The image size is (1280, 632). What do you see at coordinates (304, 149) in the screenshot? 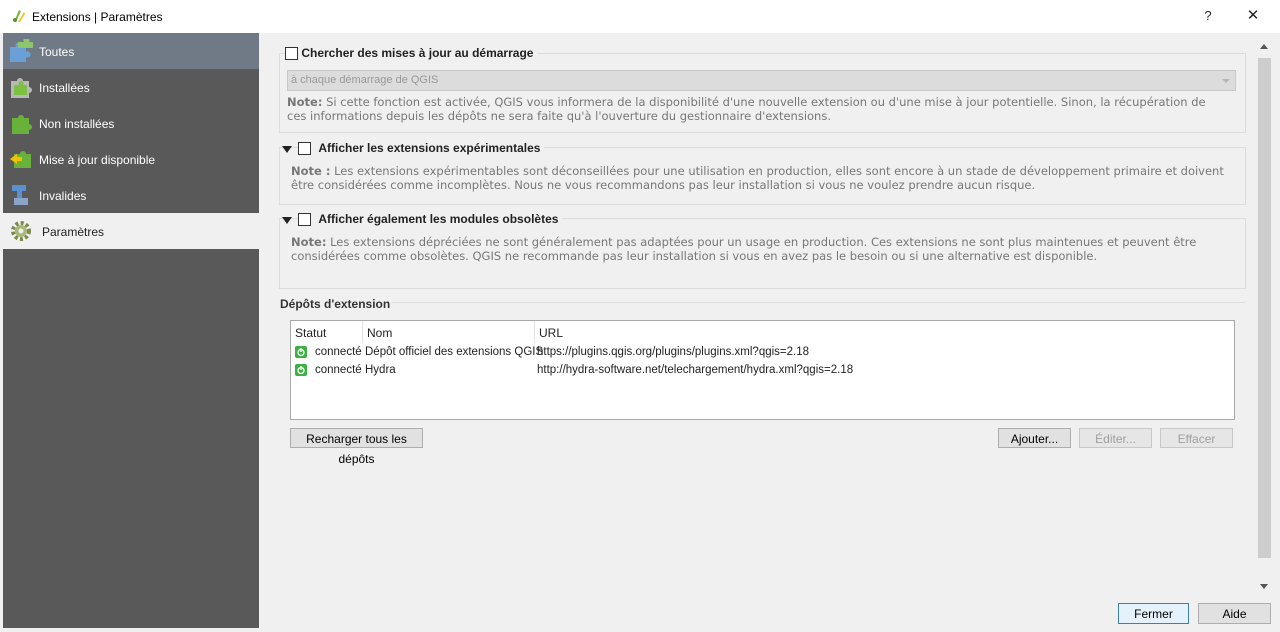
I see `experimental-checkbox` at bounding box center [304, 149].